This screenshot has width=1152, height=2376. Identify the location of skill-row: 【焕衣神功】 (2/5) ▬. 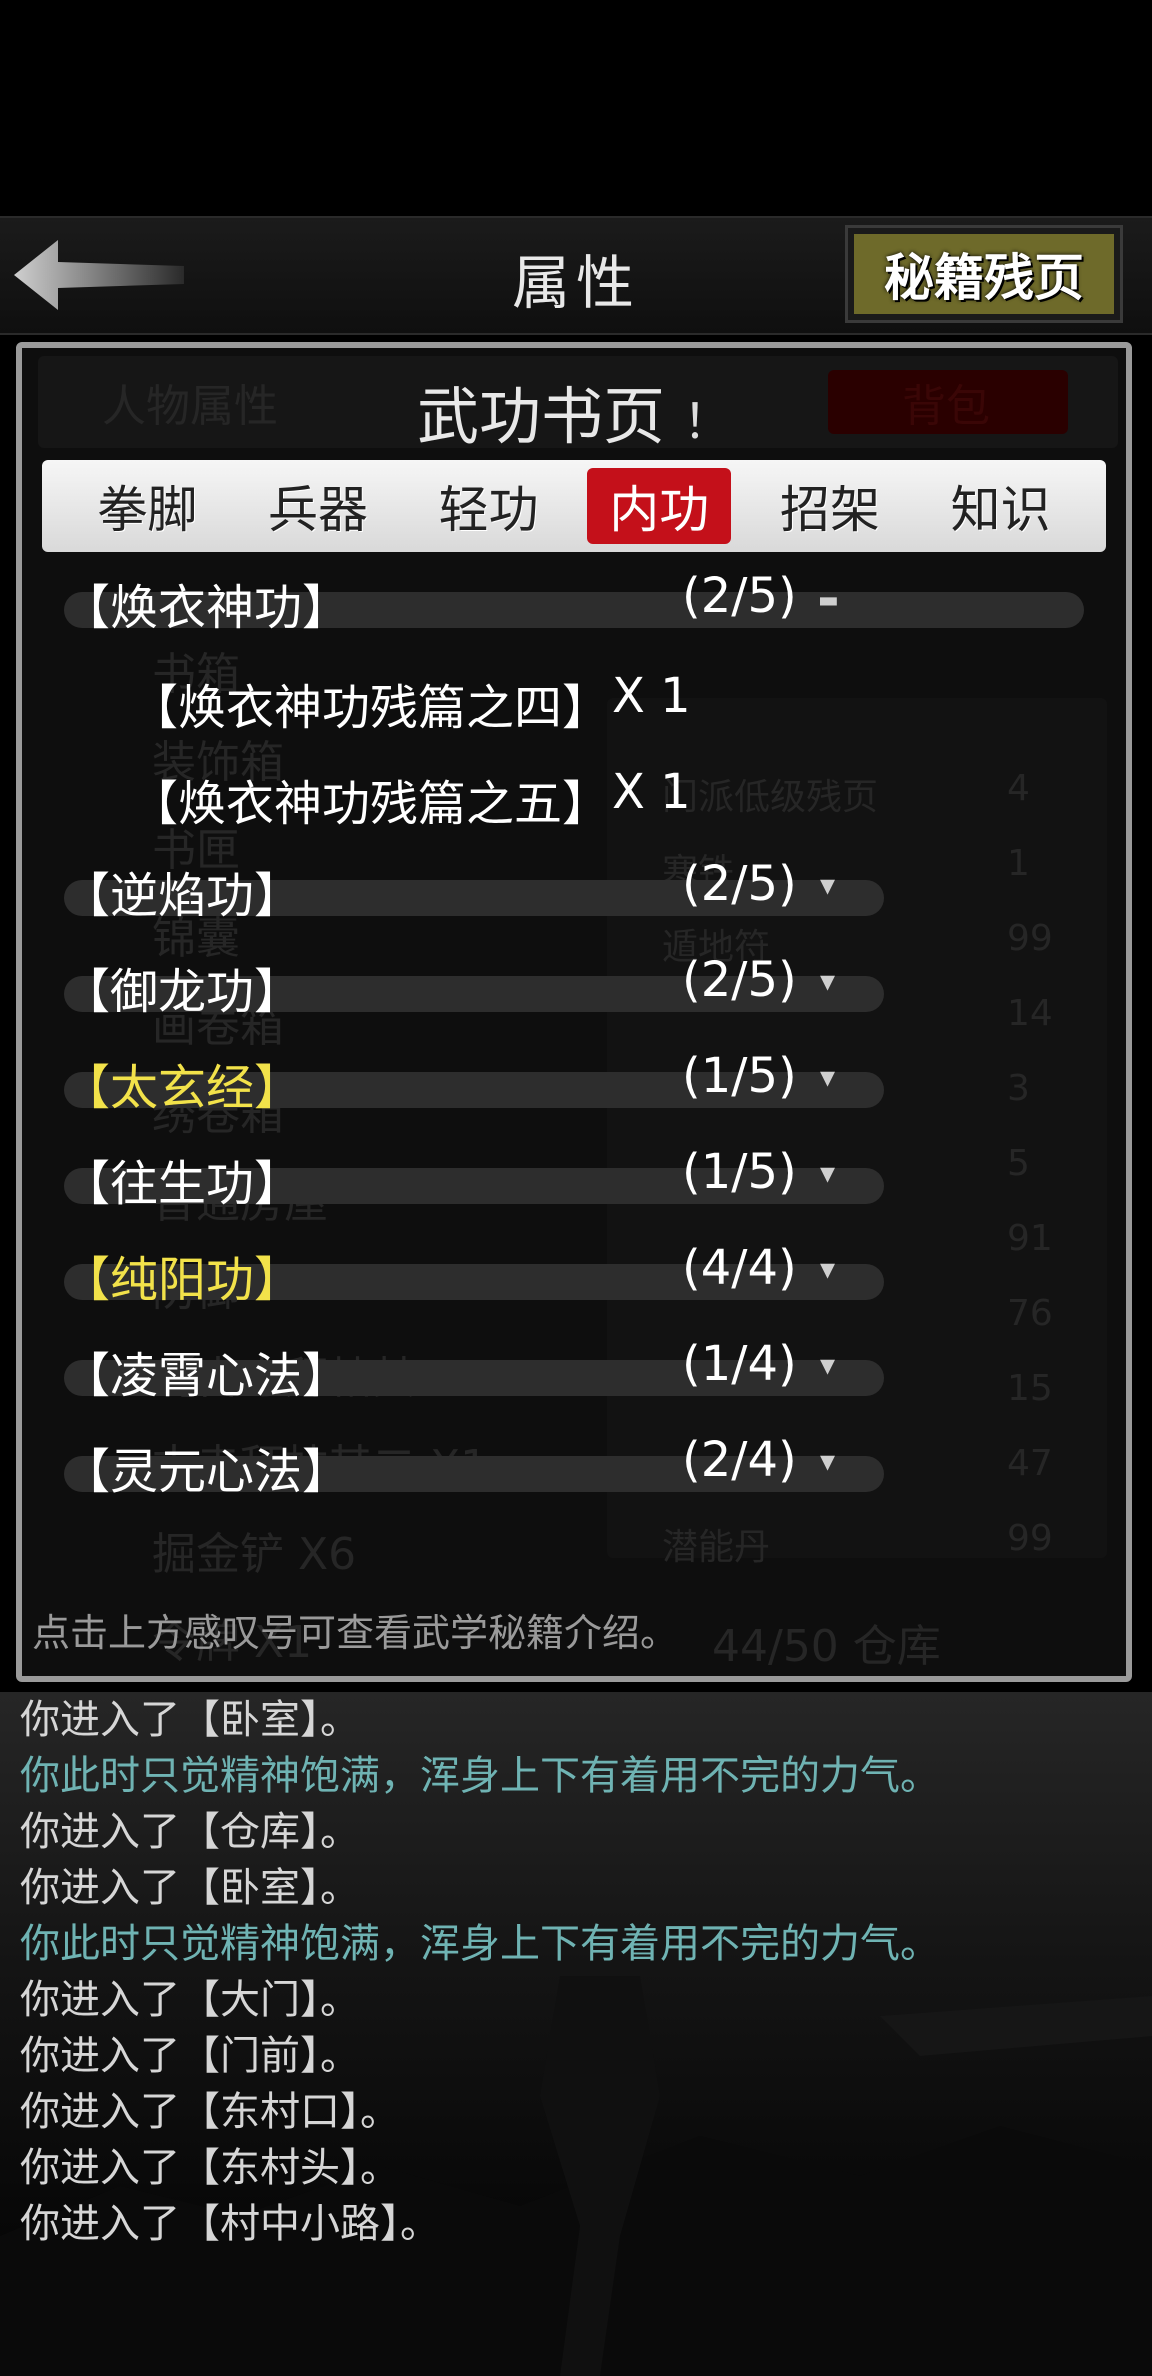
(574, 606).